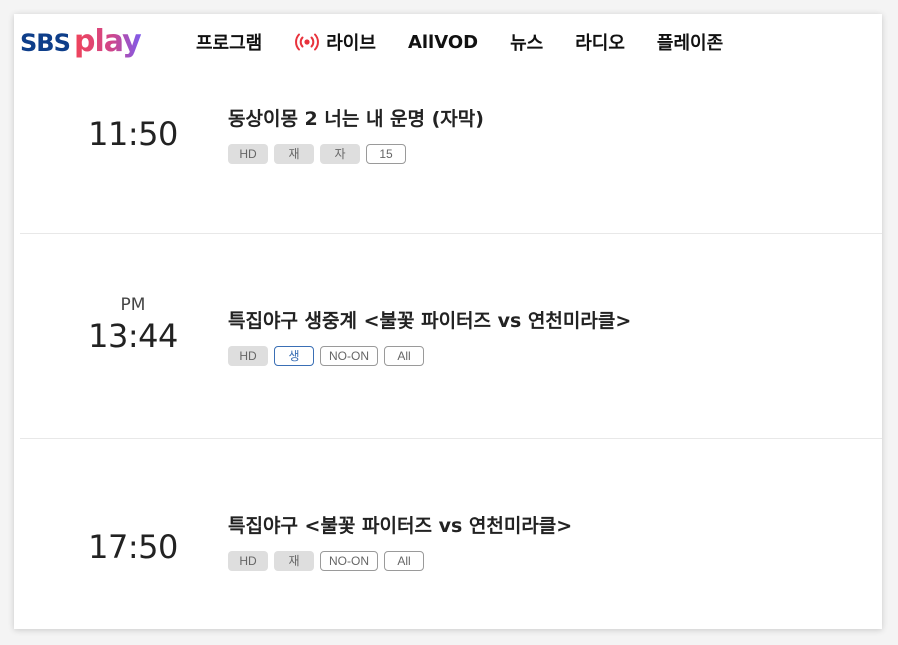  I want to click on nav-playzone-label: 플레이존, so click(690, 43).